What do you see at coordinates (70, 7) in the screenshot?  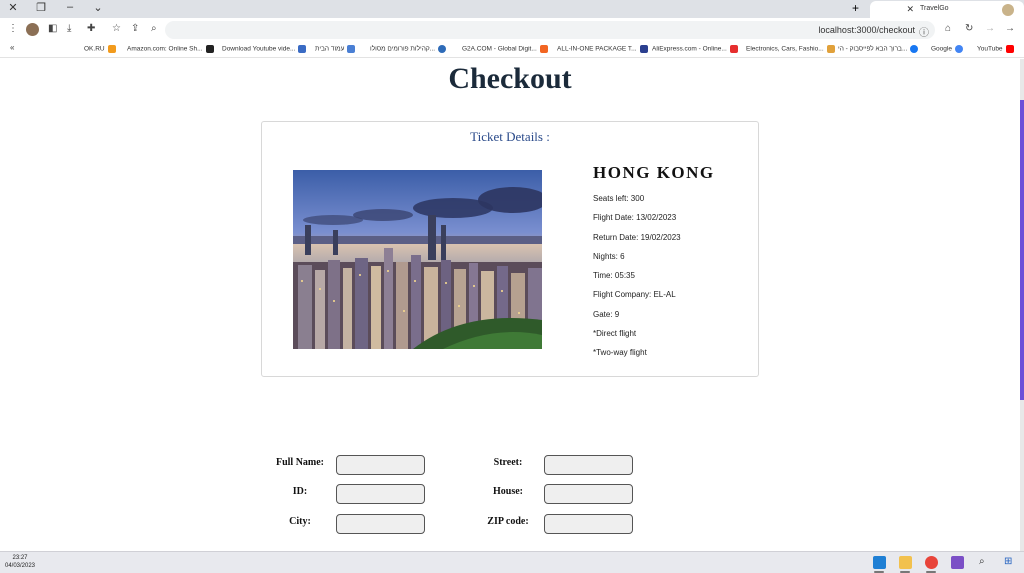 I see `minimize-window-icon: –` at bounding box center [70, 7].